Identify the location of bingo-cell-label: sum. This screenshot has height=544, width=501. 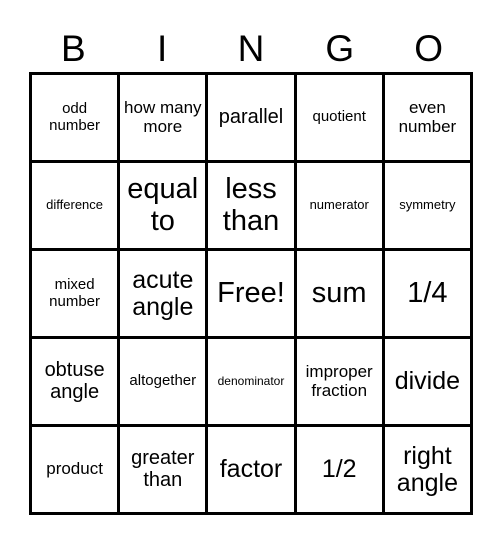
(339, 292).